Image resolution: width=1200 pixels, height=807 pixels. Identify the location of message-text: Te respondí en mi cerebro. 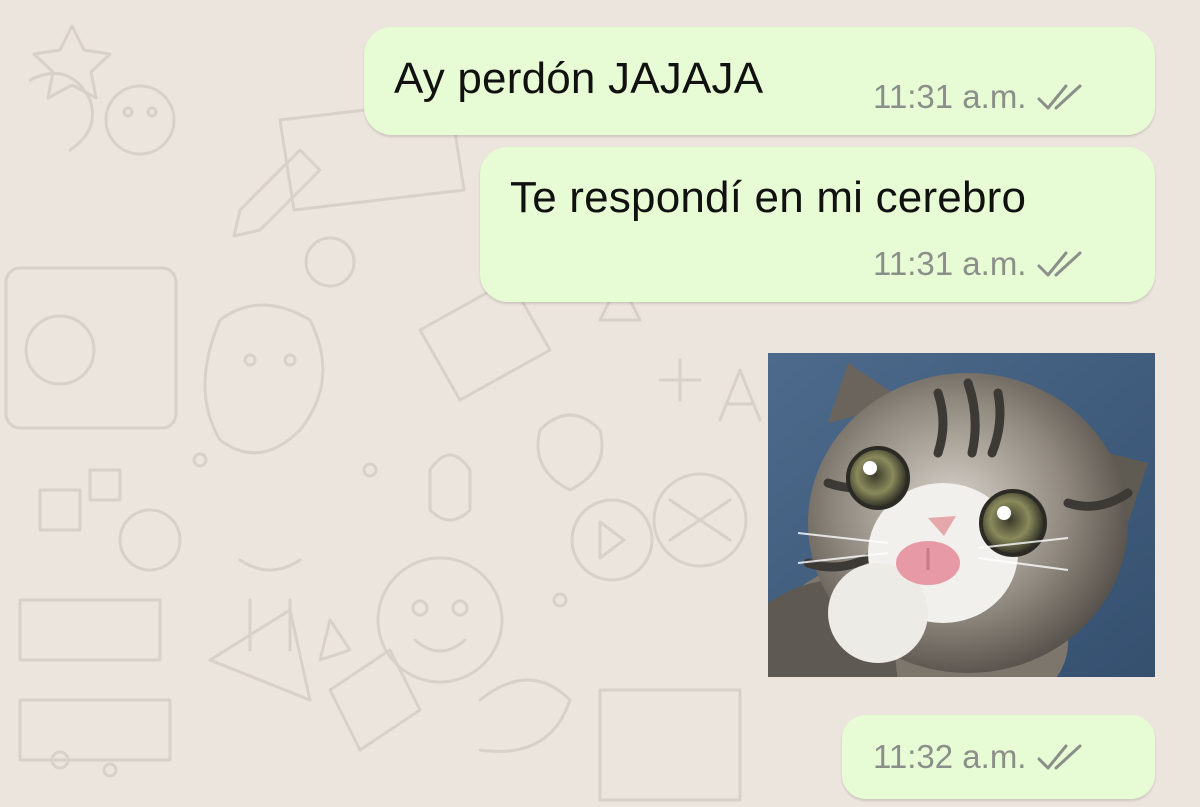
(768, 197).